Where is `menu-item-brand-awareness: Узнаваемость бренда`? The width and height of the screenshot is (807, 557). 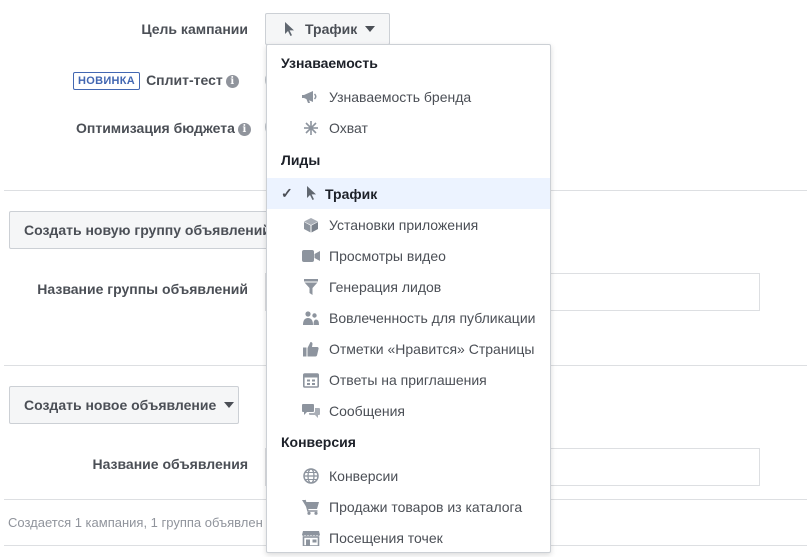
menu-item-brand-awareness: Узнаваемость бренда is located at coordinates (408, 96).